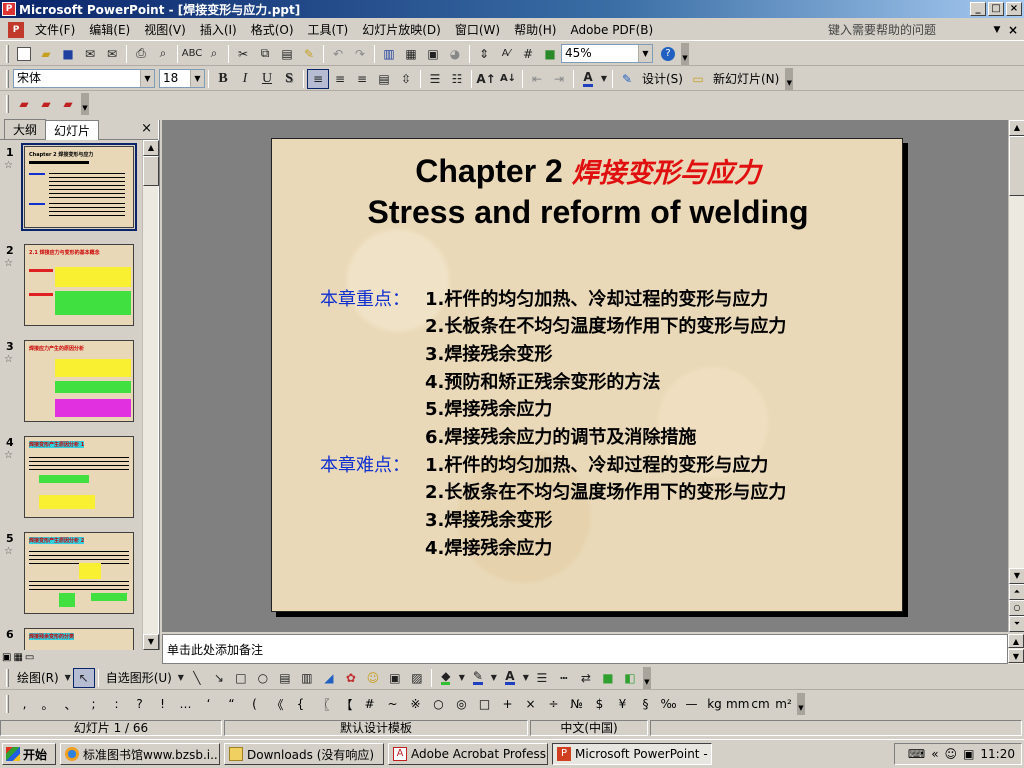 This screenshot has width=1024, height=768. I want to click on powerpoint-app-icon: P, so click(9, 9).